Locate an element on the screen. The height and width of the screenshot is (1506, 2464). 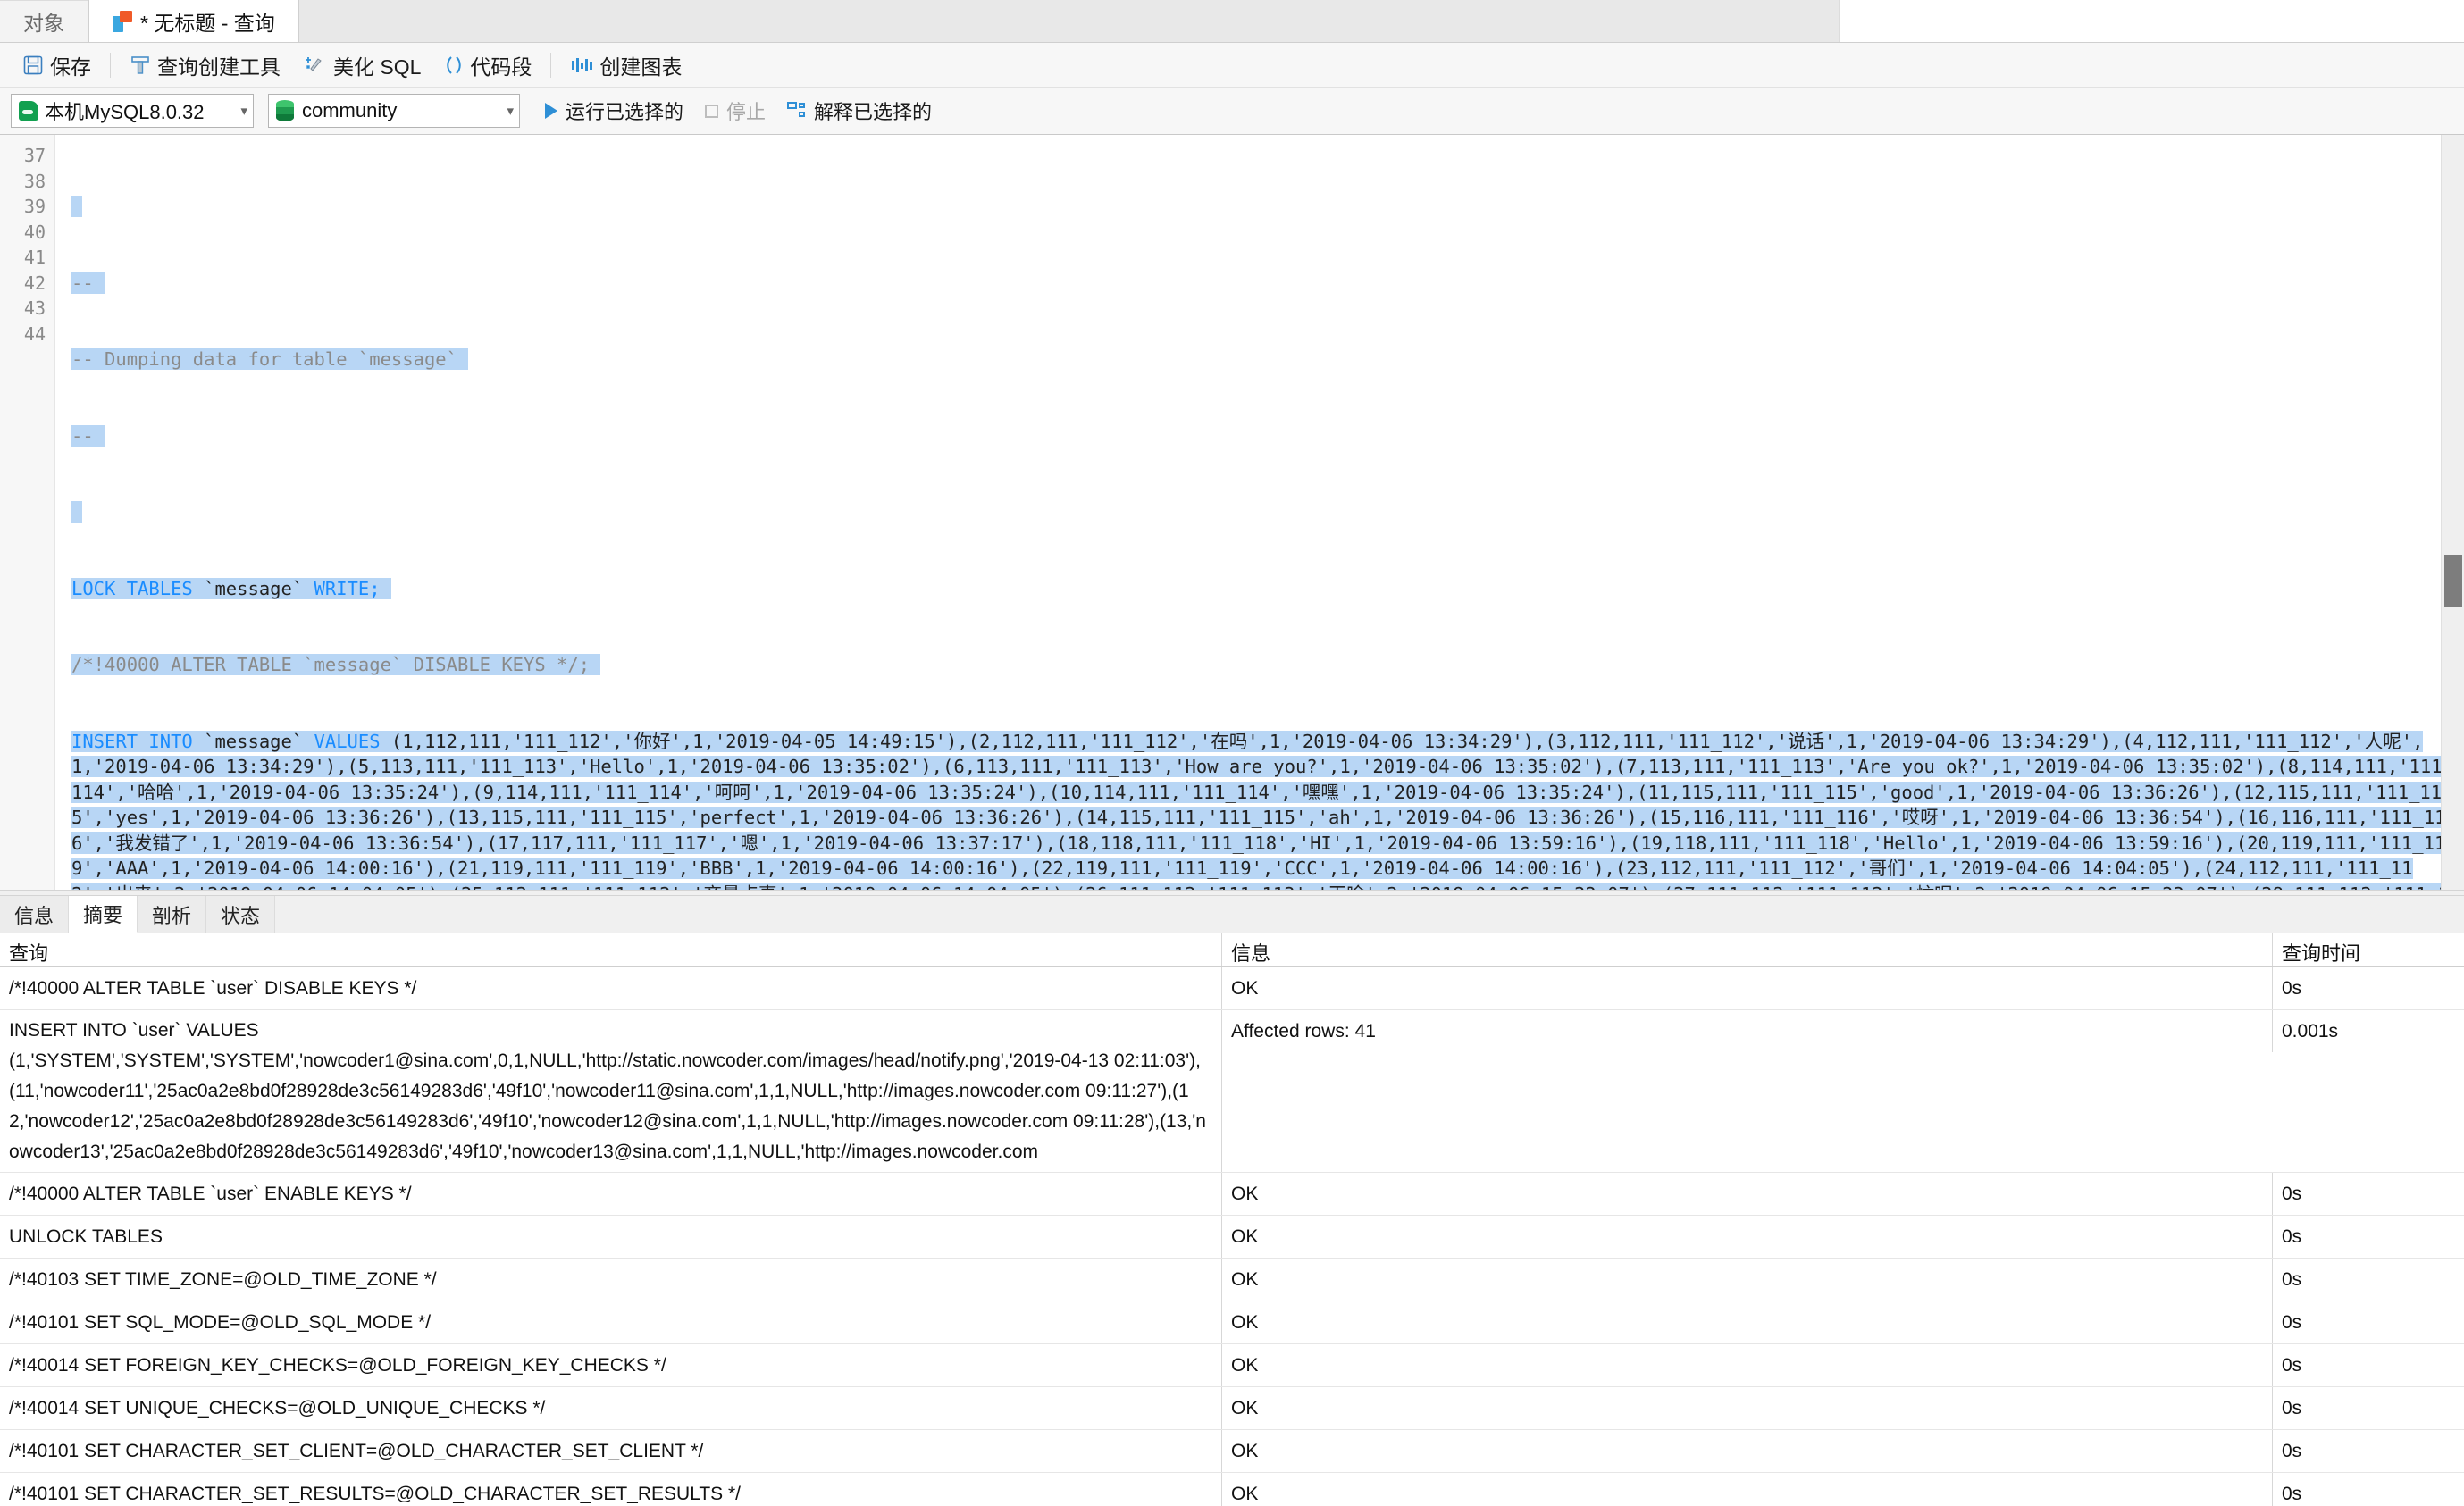
tab-query: * 无标题 - 查询 is located at coordinates (193, 21).